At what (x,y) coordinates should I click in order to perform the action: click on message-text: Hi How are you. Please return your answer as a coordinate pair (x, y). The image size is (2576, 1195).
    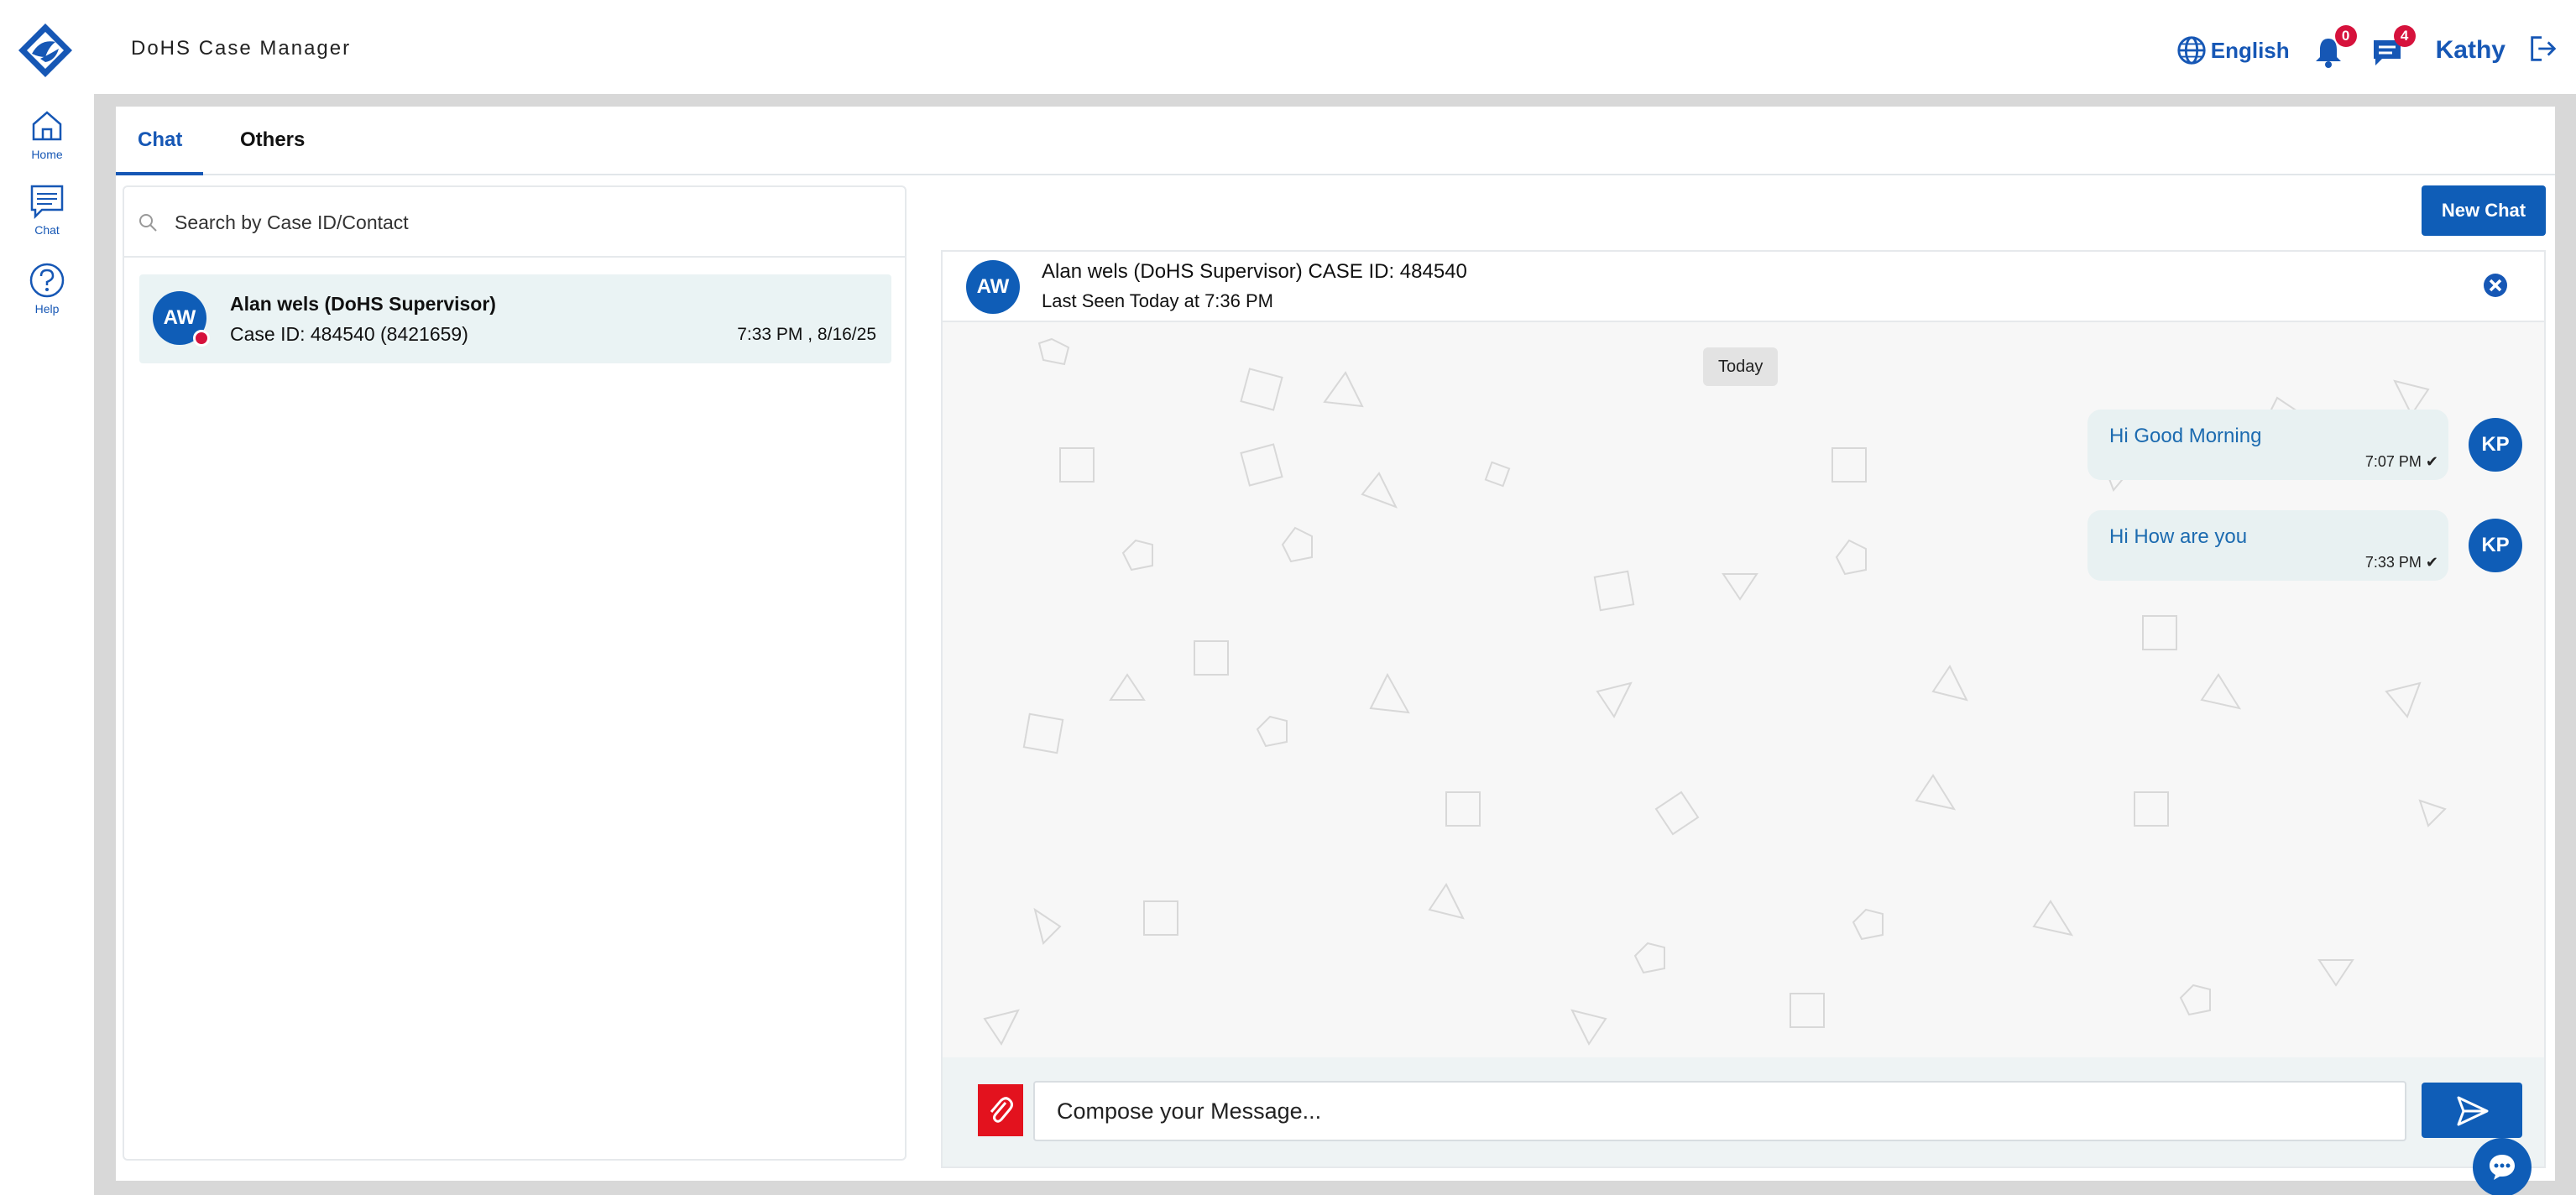
    Looking at the image, I should click on (2178, 536).